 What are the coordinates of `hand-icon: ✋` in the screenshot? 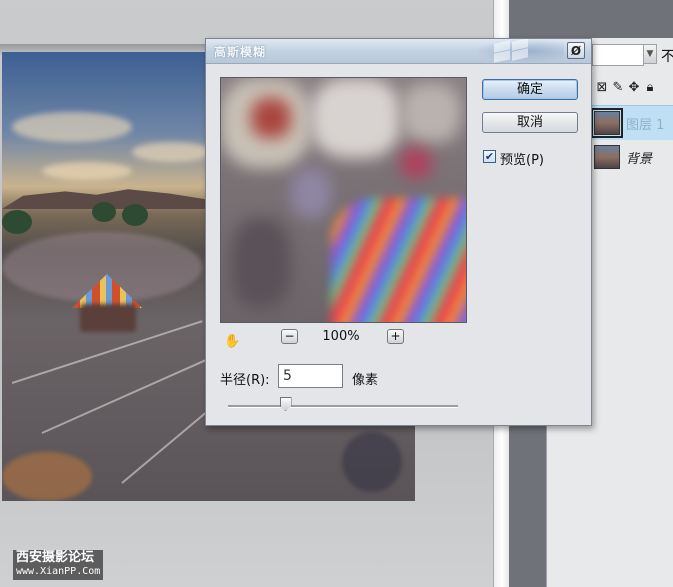 It's located at (232, 342).